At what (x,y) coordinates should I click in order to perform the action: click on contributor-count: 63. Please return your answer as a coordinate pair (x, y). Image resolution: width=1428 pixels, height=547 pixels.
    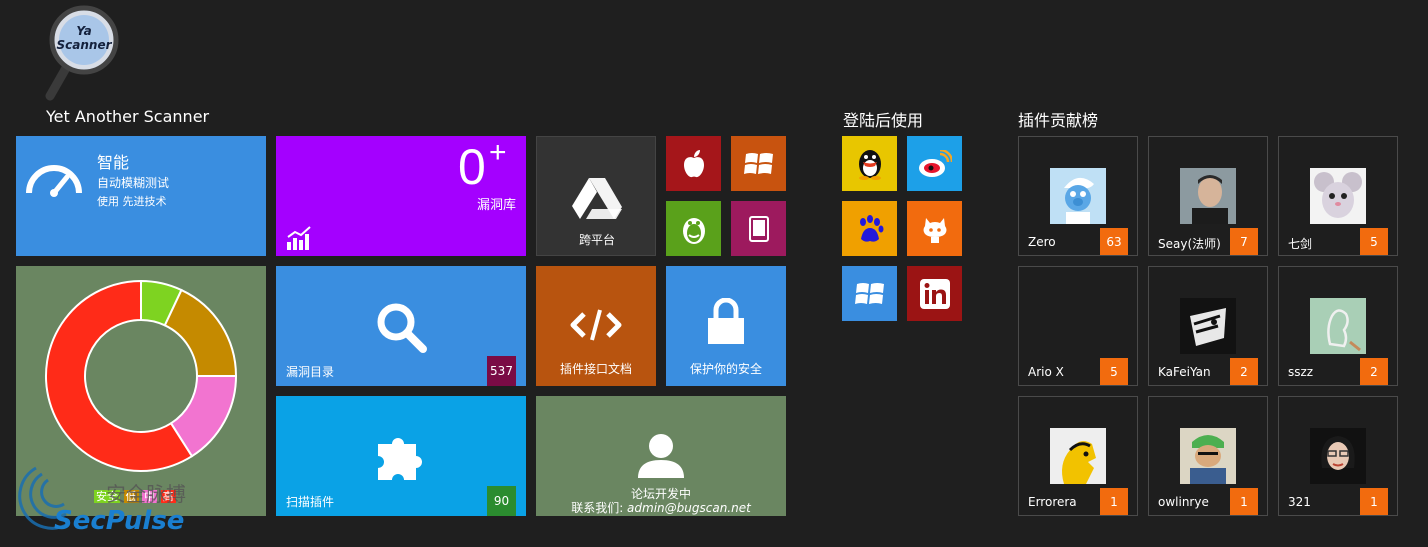
    Looking at the image, I should click on (1114, 241).